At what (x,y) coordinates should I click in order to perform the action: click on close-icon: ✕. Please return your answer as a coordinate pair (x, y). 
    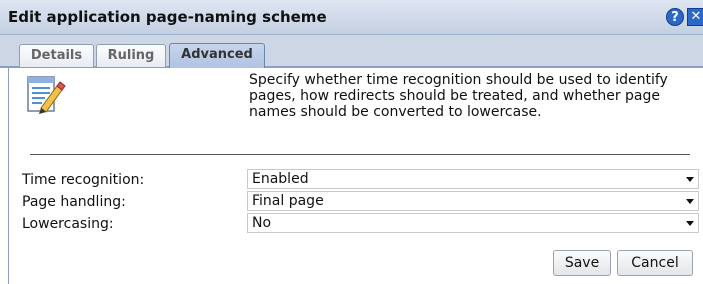
    Looking at the image, I should click on (695, 17).